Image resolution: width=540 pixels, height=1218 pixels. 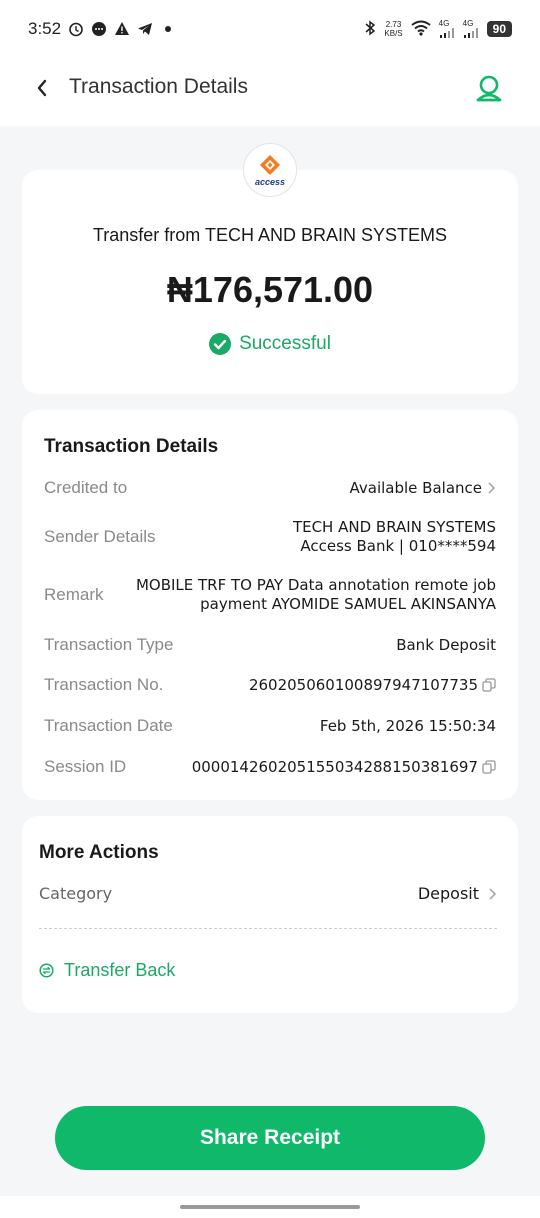 What do you see at coordinates (268, 893) in the screenshot?
I see `category-row: Category Deposit` at bounding box center [268, 893].